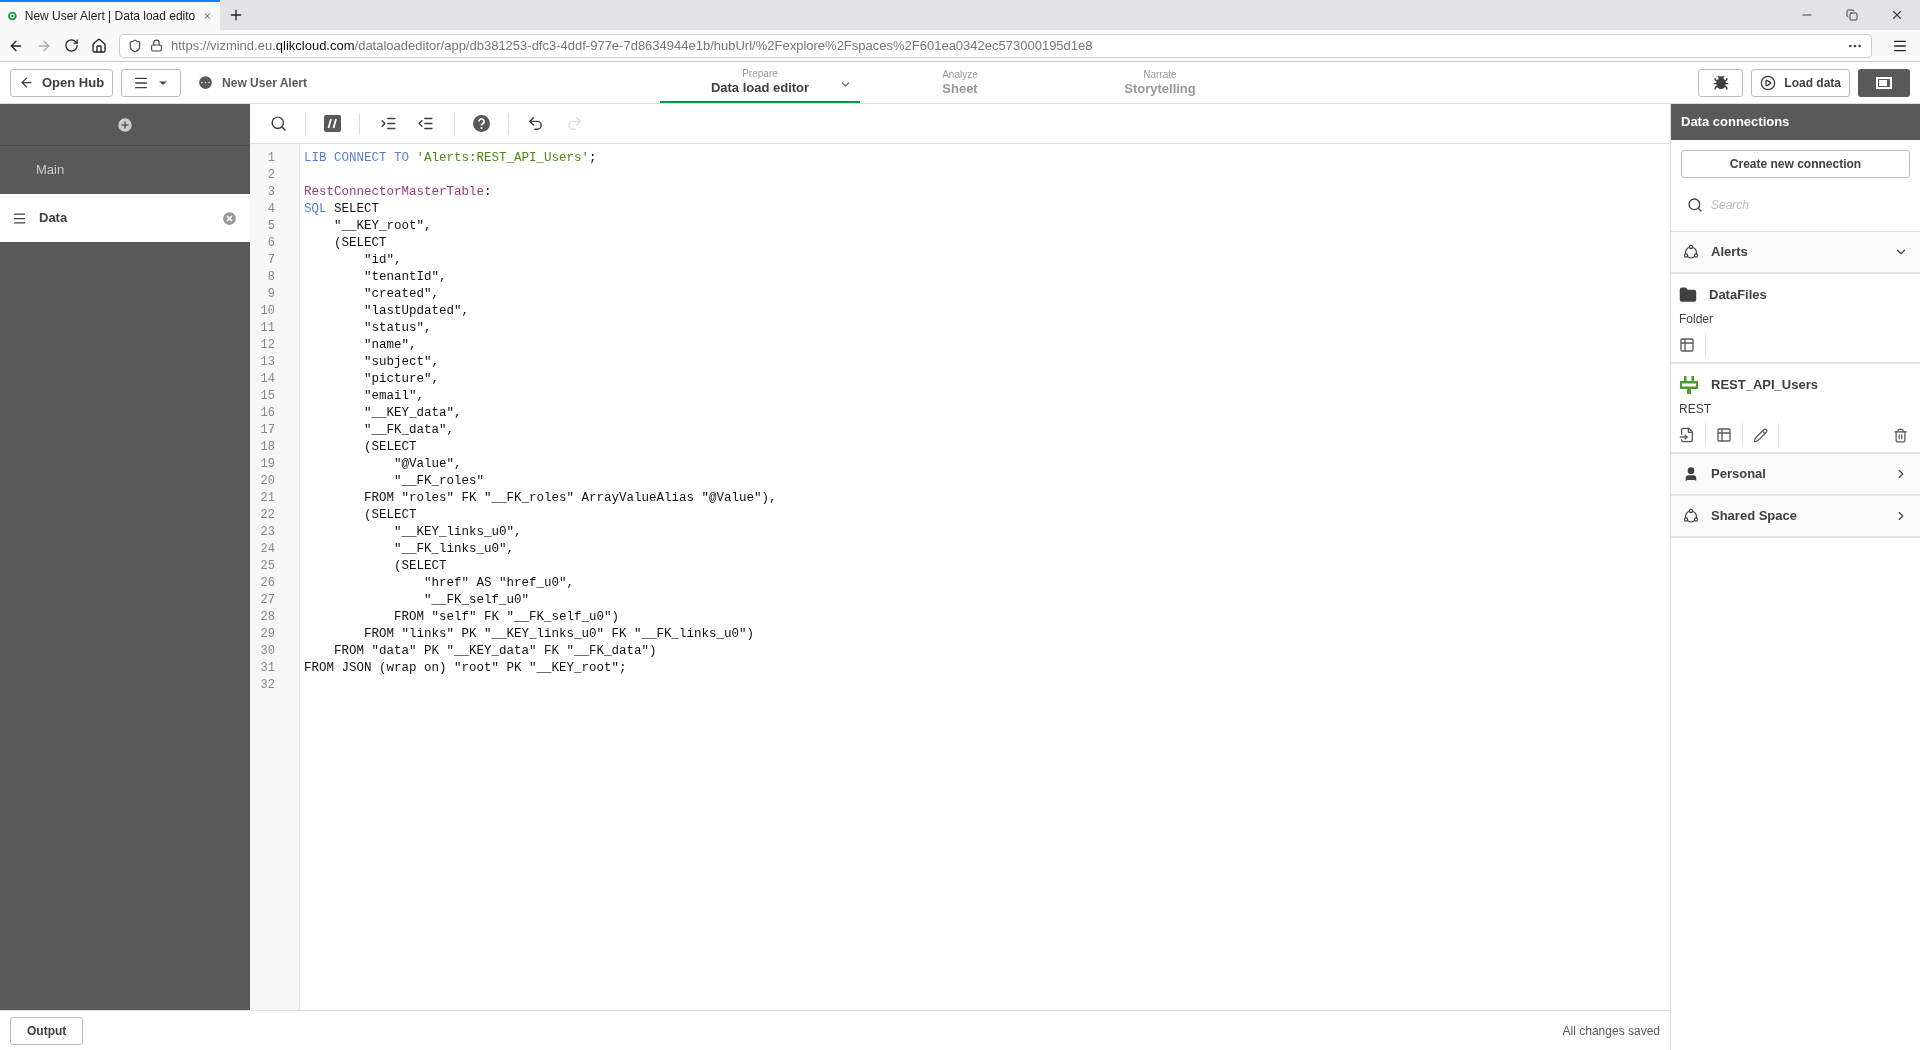  What do you see at coordinates (1739, 474) in the screenshot?
I see `space-name: Personal` at bounding box center [1739, 474].